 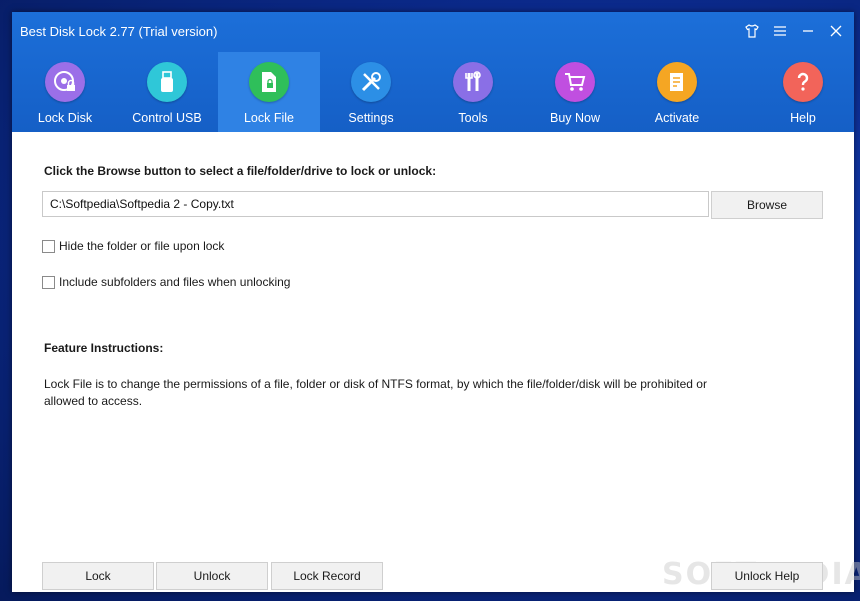 I want to click on help-icon, so click(x=803, y=82).